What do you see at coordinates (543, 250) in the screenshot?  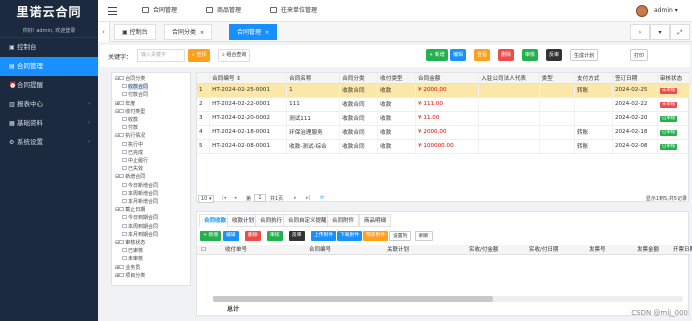 I see `detail-column-header: 实收/付日期` at bounding box center [543, 250].